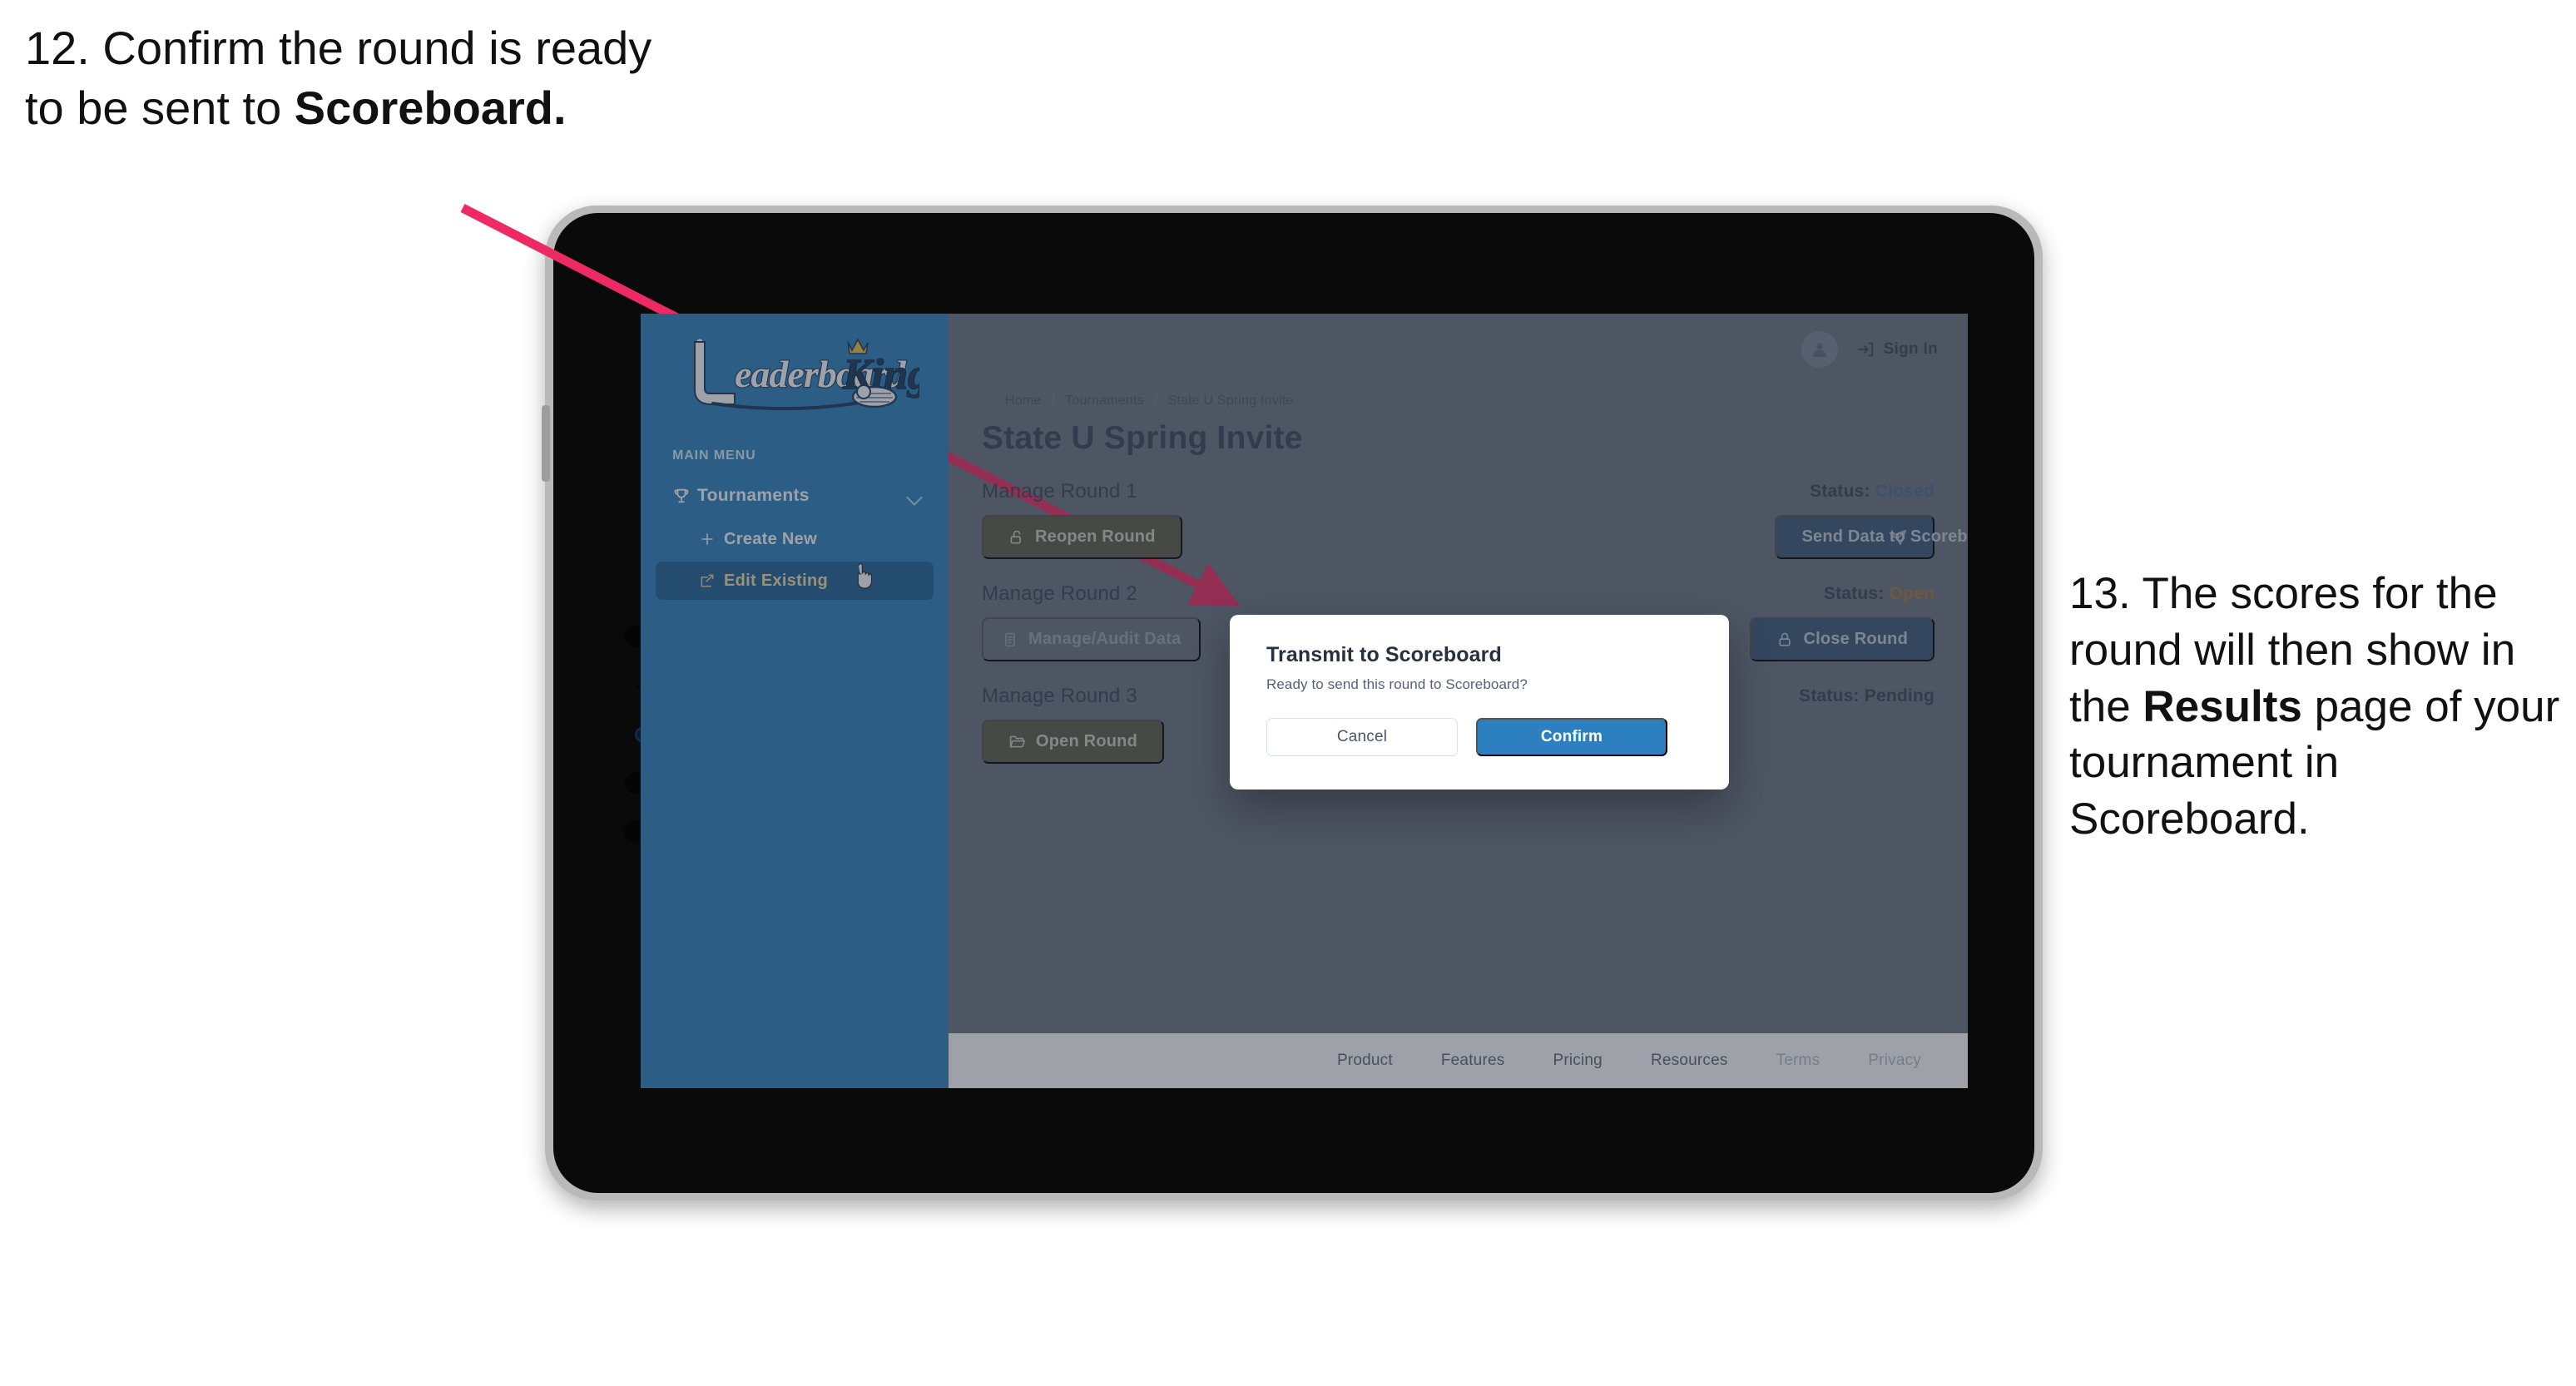  I want to click on breadcrumb-item-tournaments: Tournaments, so click(1104, 401).